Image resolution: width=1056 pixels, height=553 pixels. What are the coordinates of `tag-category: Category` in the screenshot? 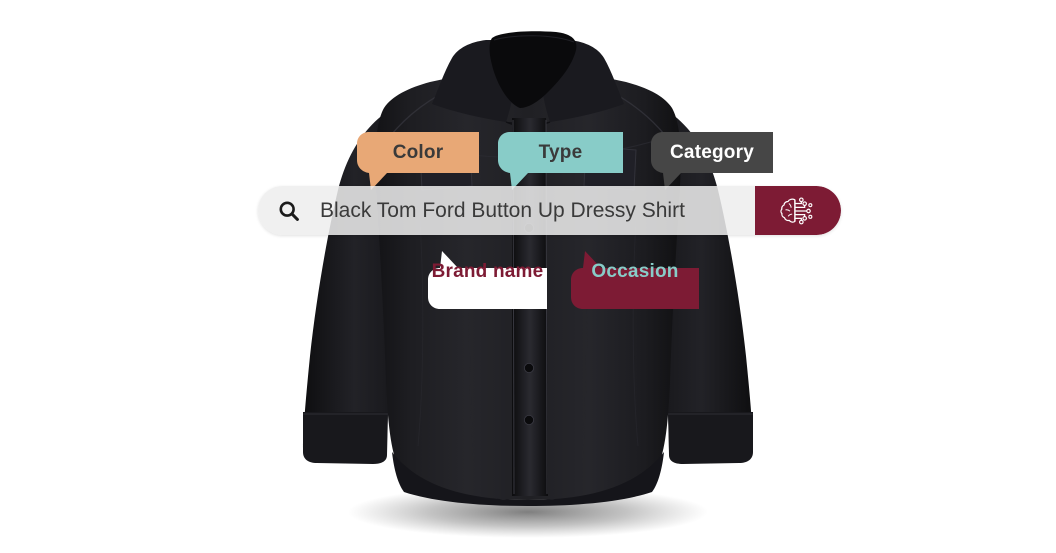 It's located at (712, 161).